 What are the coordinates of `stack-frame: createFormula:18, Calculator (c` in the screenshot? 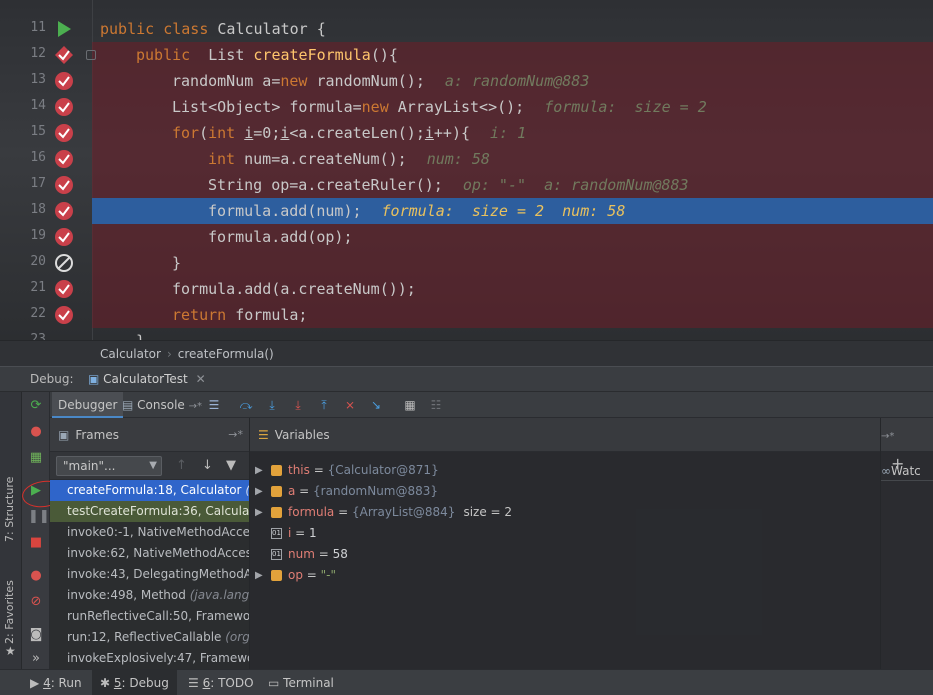 It's located at (149, 490).